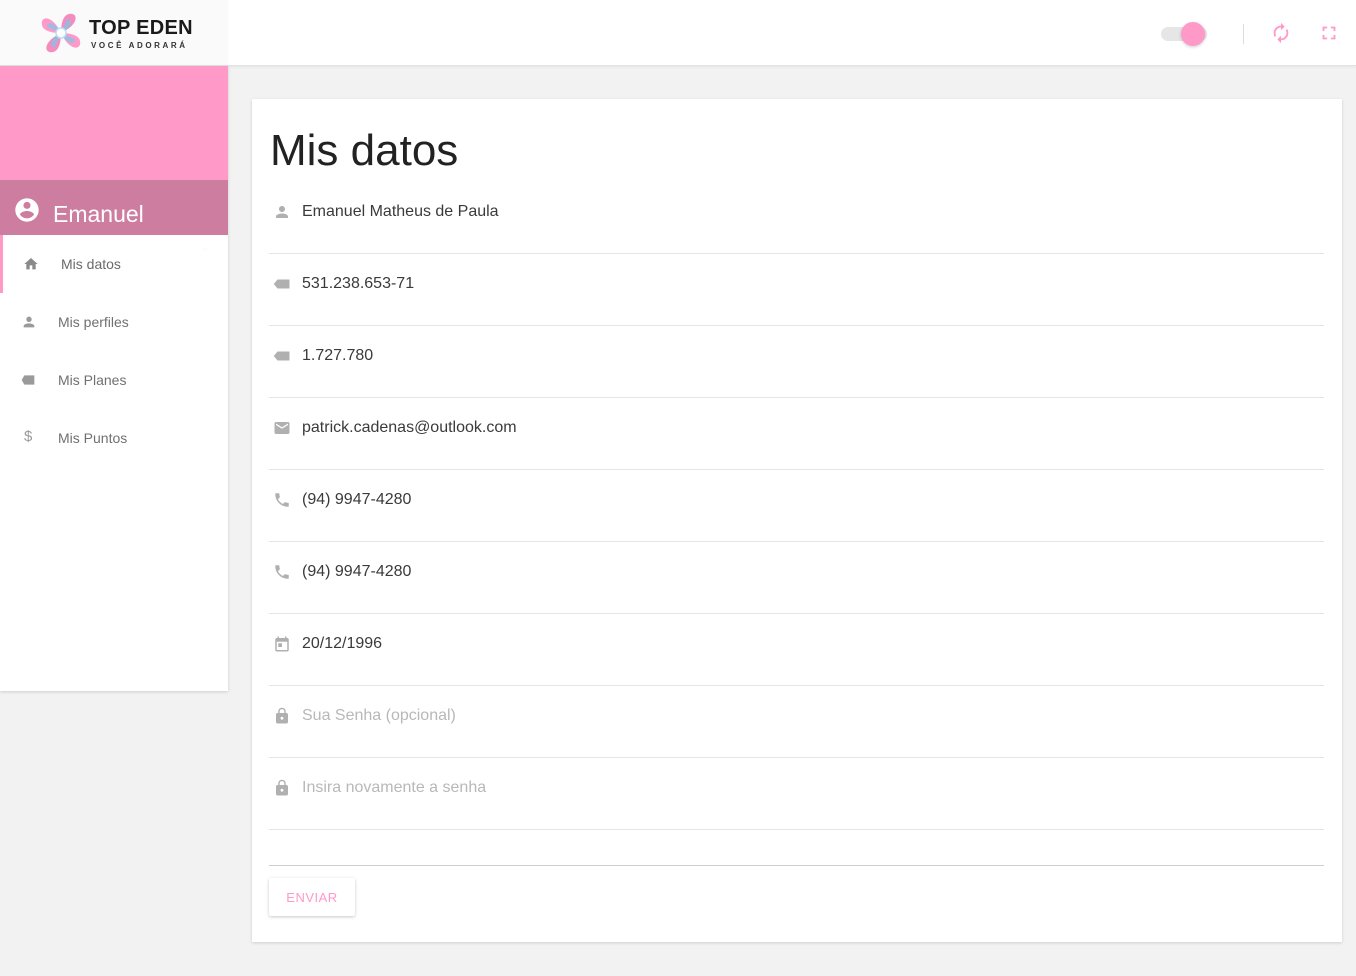 This screenshot has width=1356, height=976. I want to click on theme-toggle, so click(1185, 34).